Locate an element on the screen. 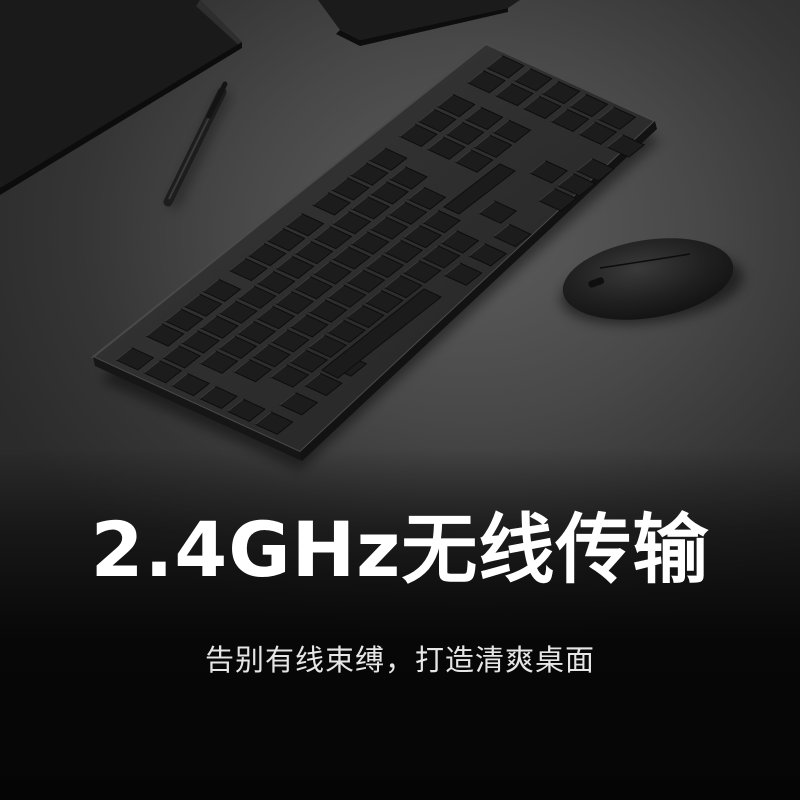 This screenshot has width=800, height=800. monitor-stand is located at coordinates (121, 97).